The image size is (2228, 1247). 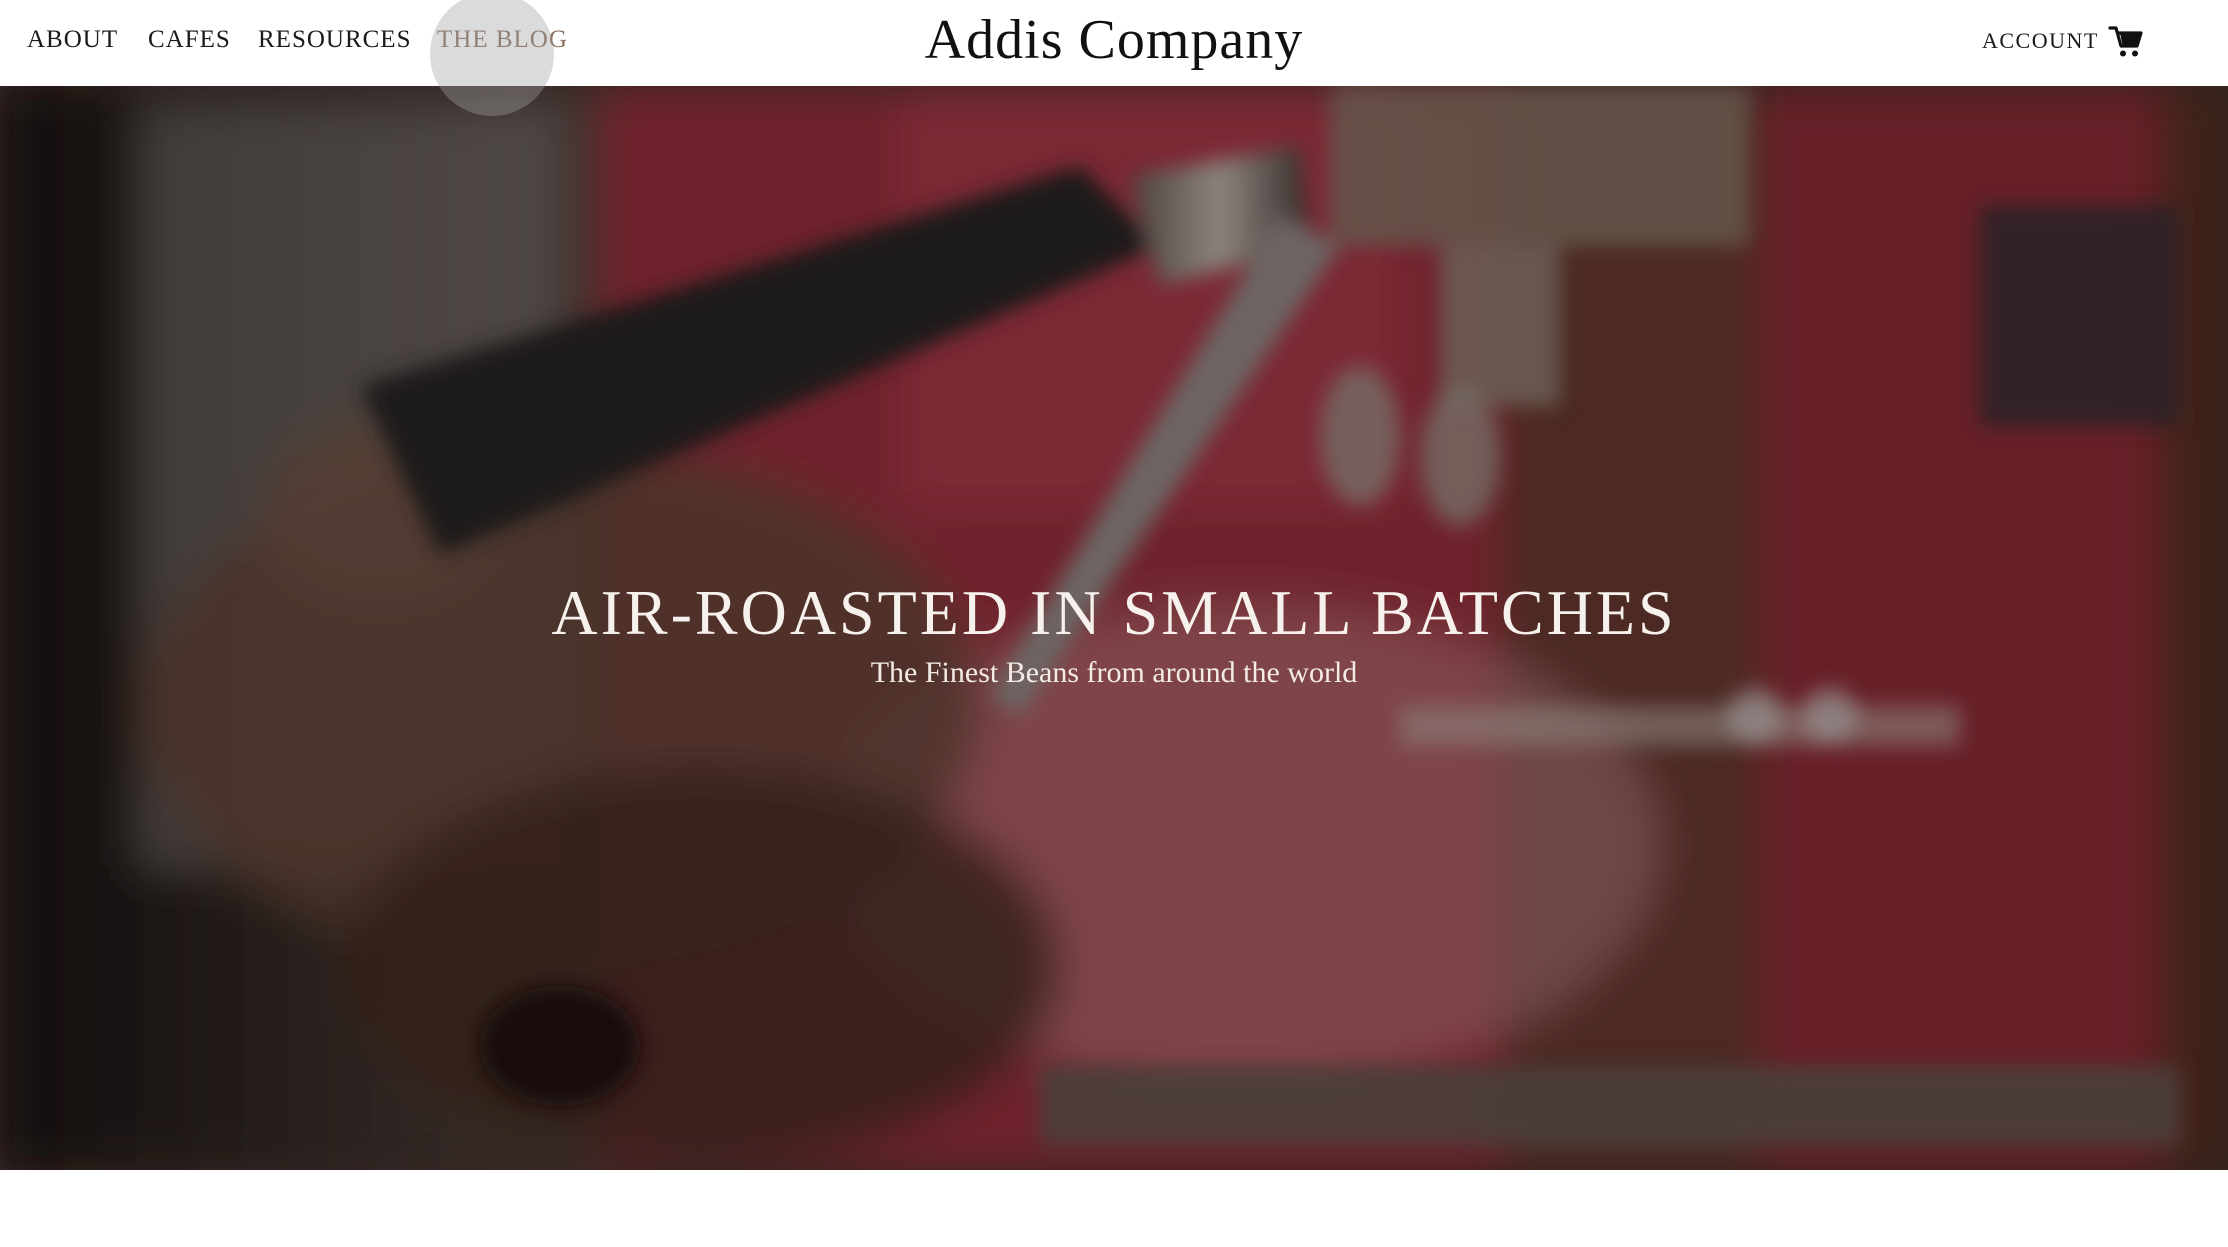 I want to click on account-link: ACCOUNT, so click(x=2040, y=41).